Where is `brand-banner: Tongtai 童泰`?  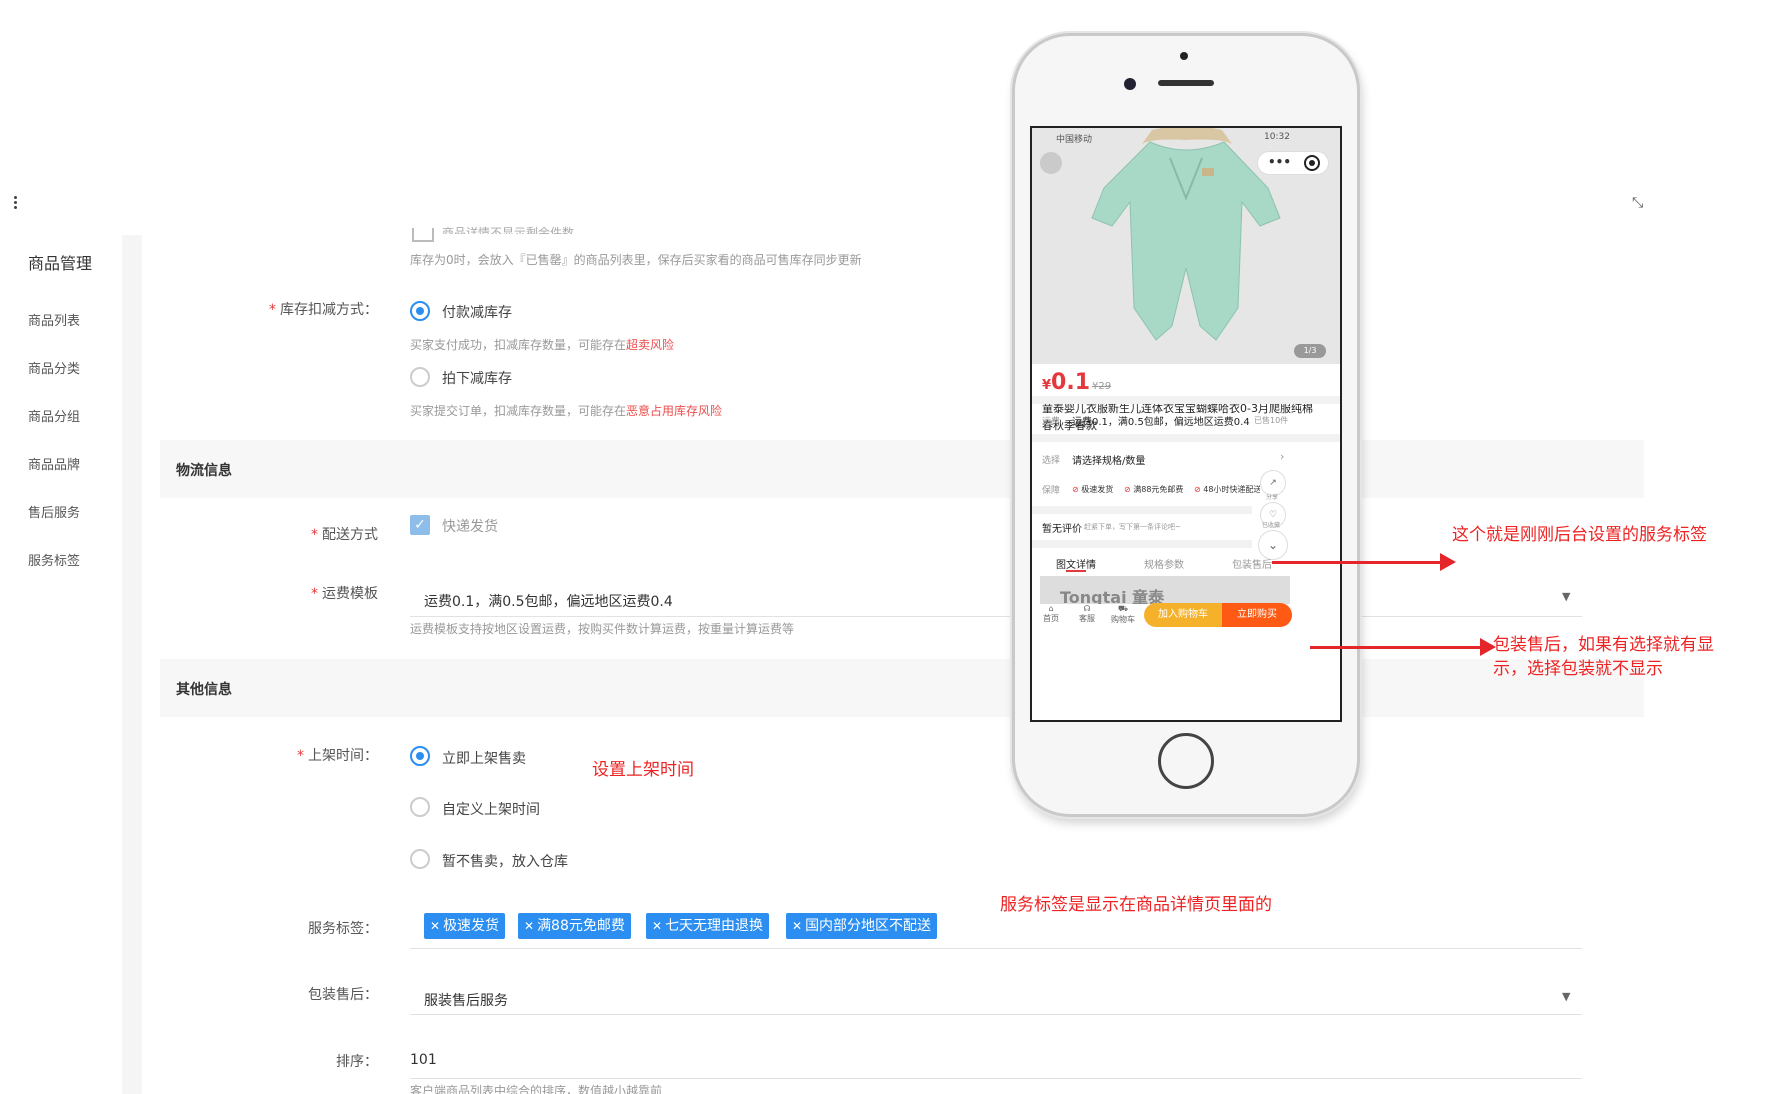 brand-banner: Tongtai 童泰 is located at coordinates (1165, 590).